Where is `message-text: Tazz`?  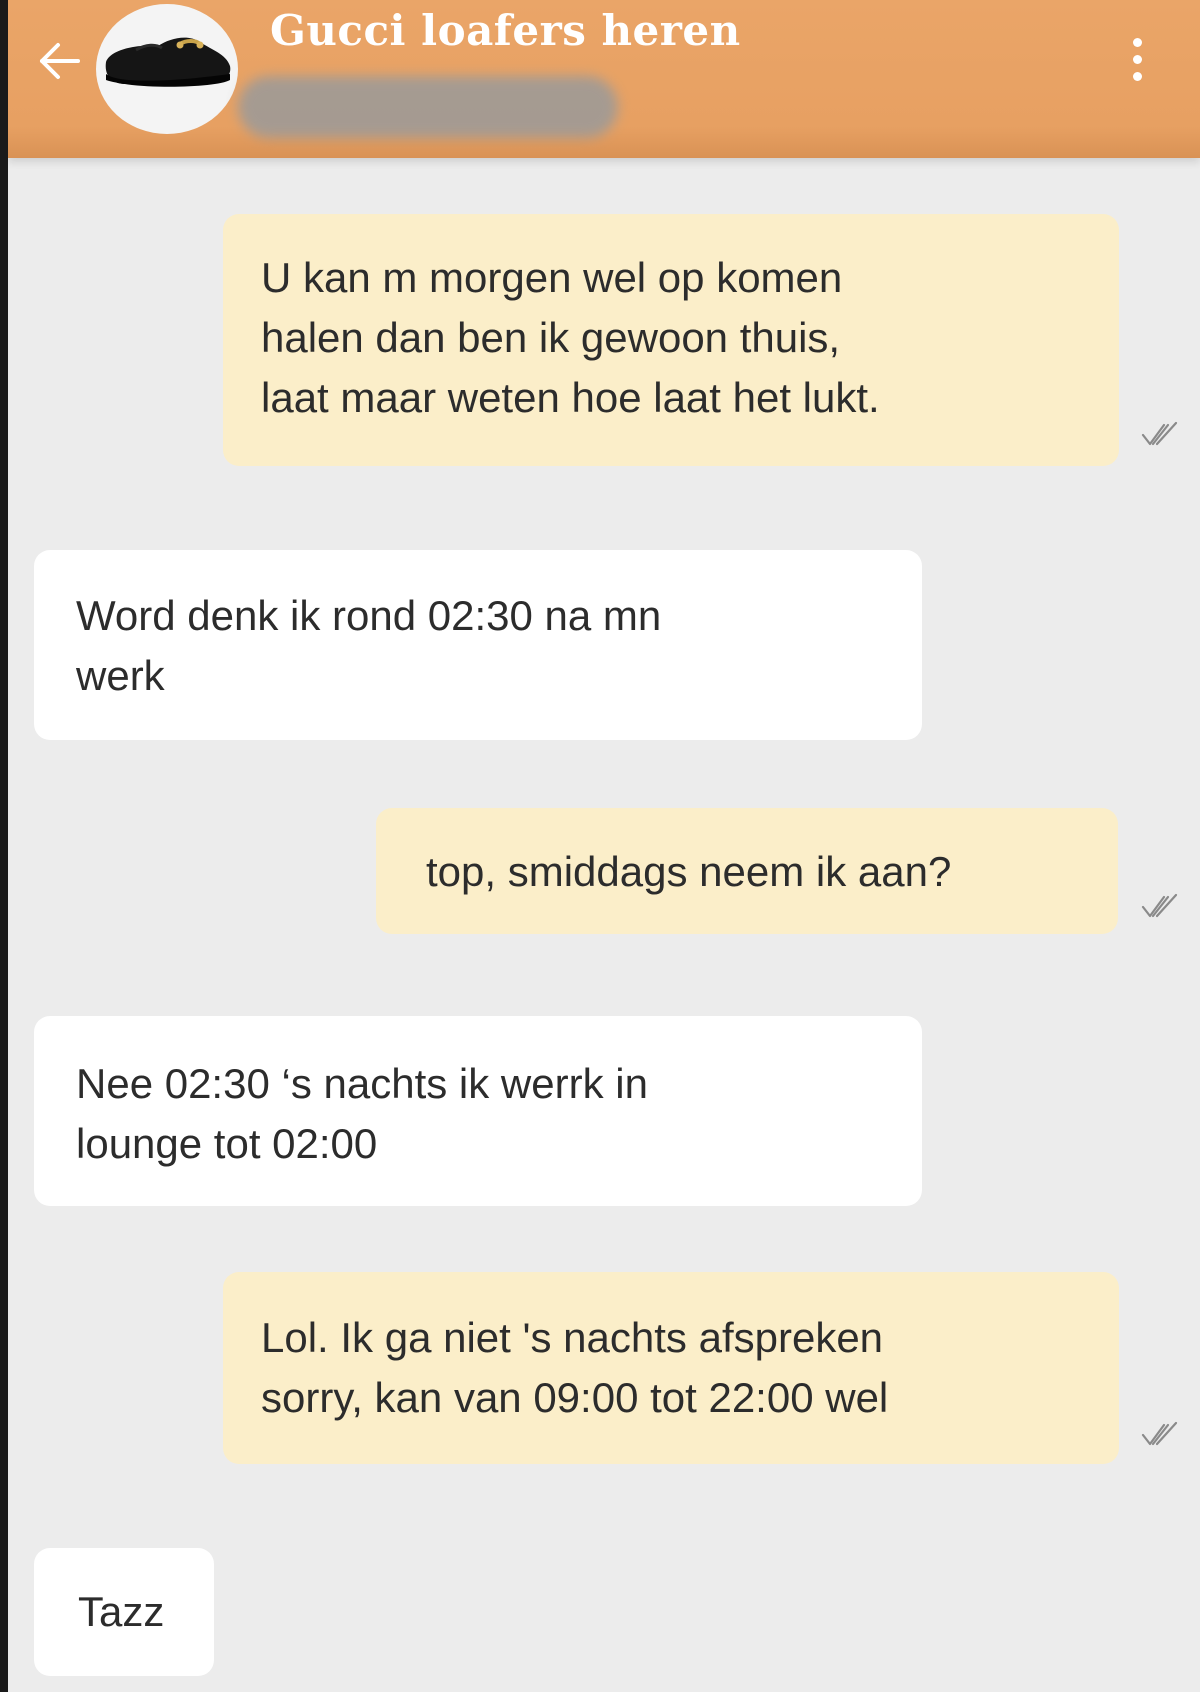
message-text: Tazz is located at coordinates (121, 1611).